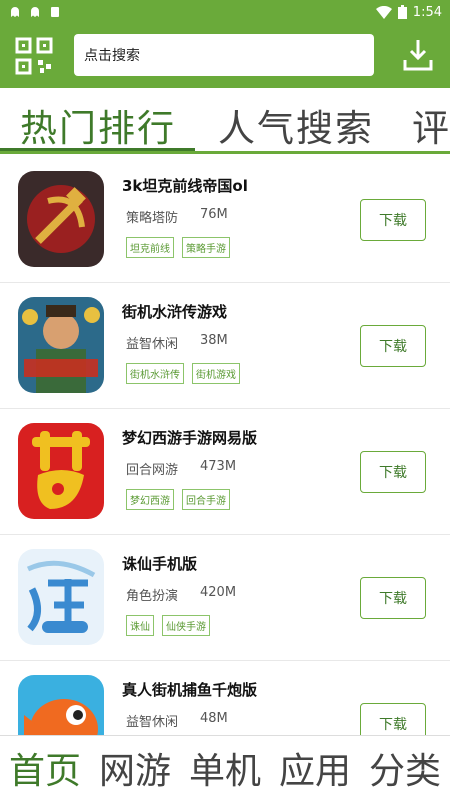 This screenshot has width=450, height=800. I want to click on zhuxian-icon, so click(61, 597).